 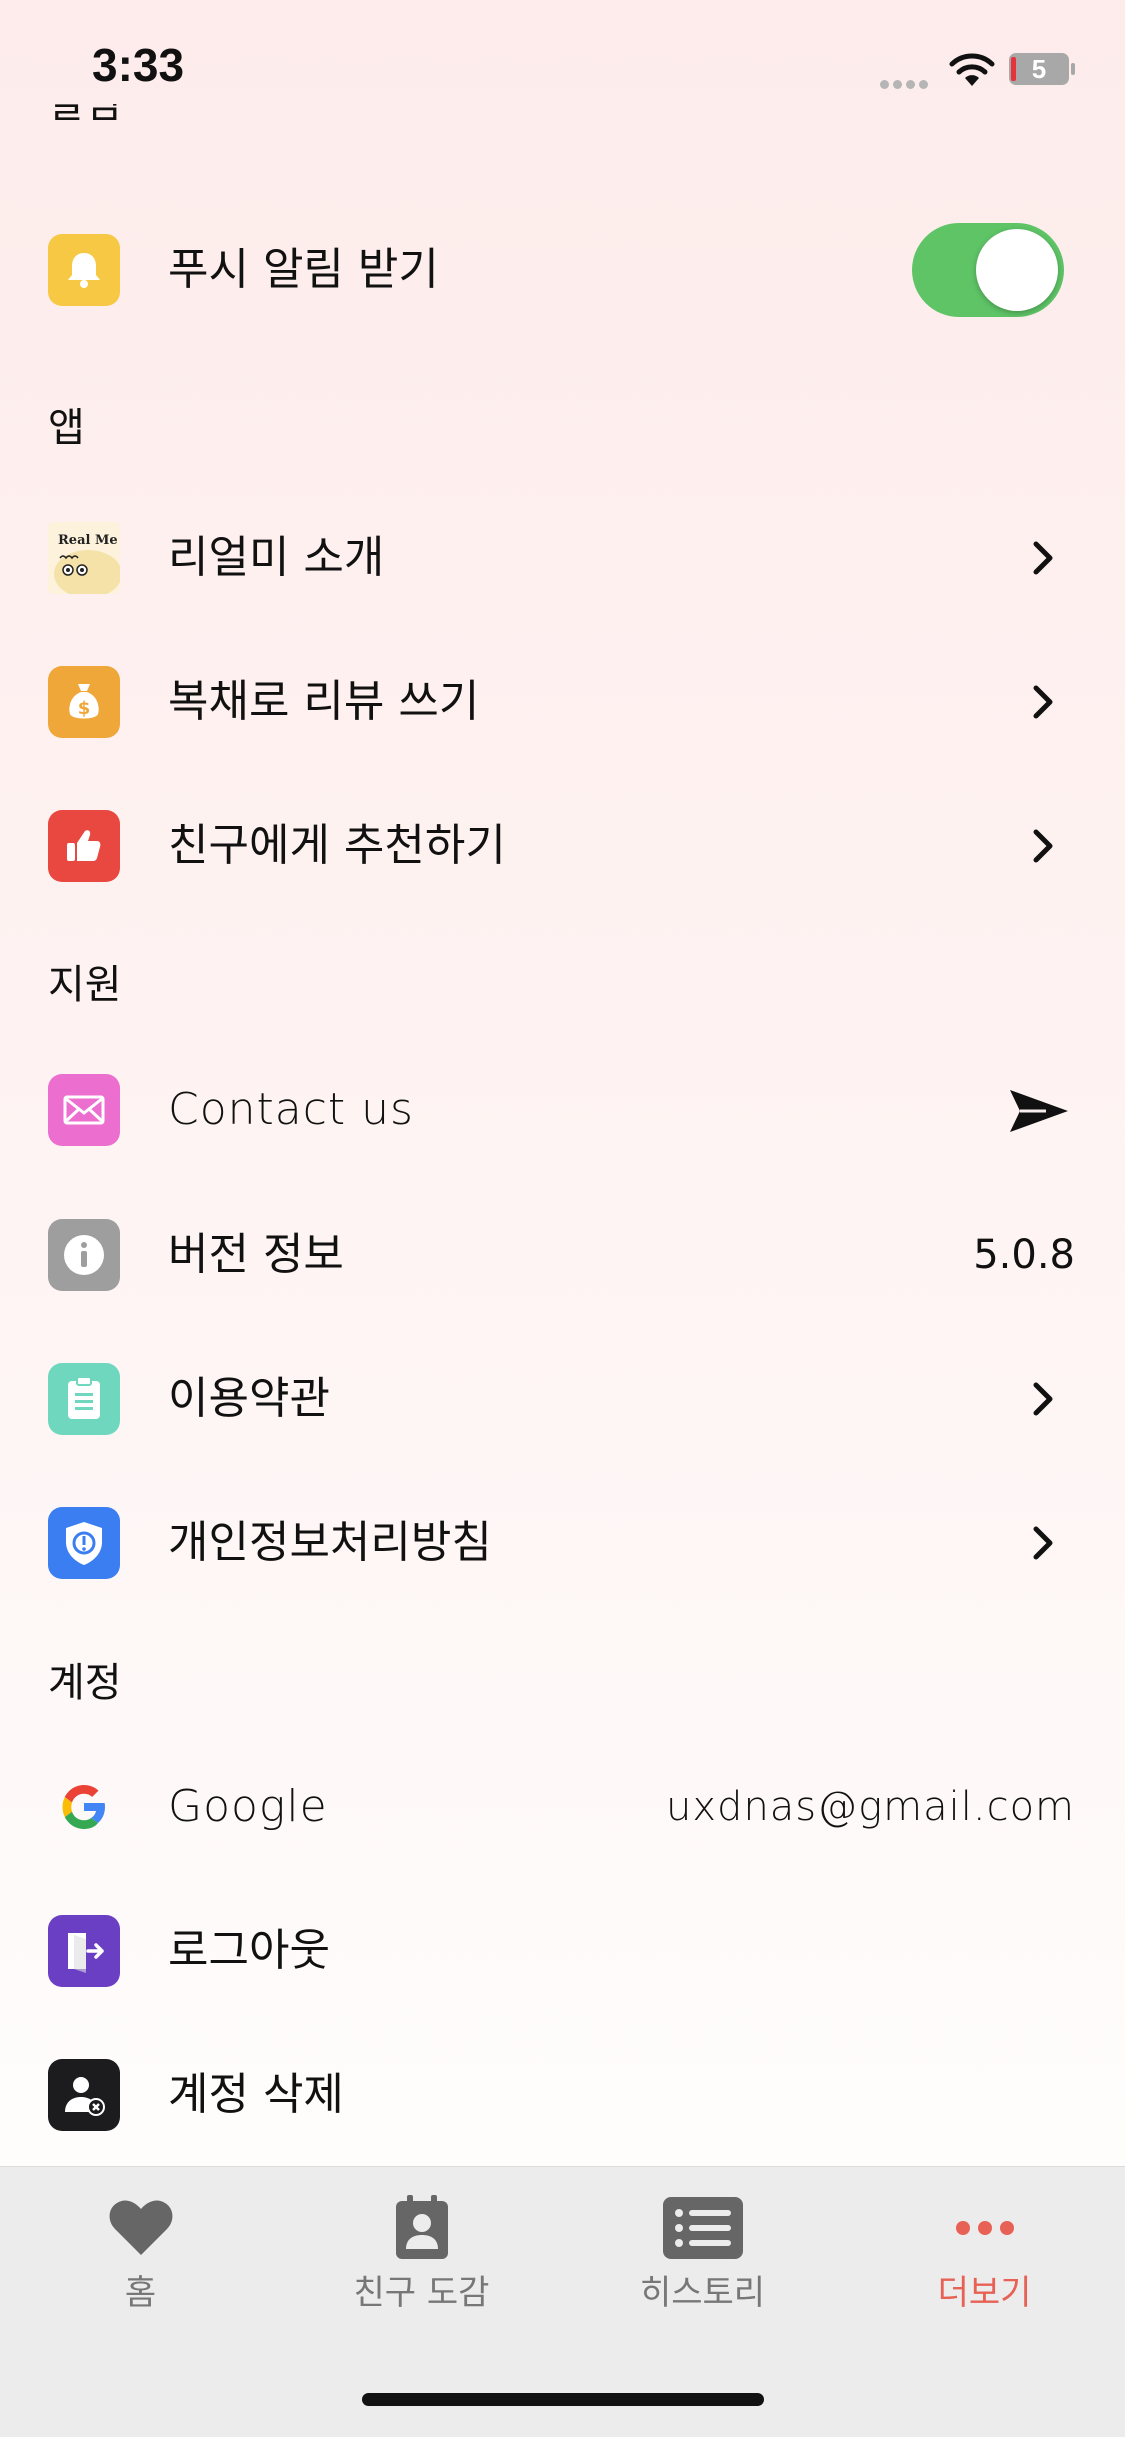 What do you see at coordinates (84, 1543) in the screenshot?
I see `shield-icon` at bounding box center [84, 1543].